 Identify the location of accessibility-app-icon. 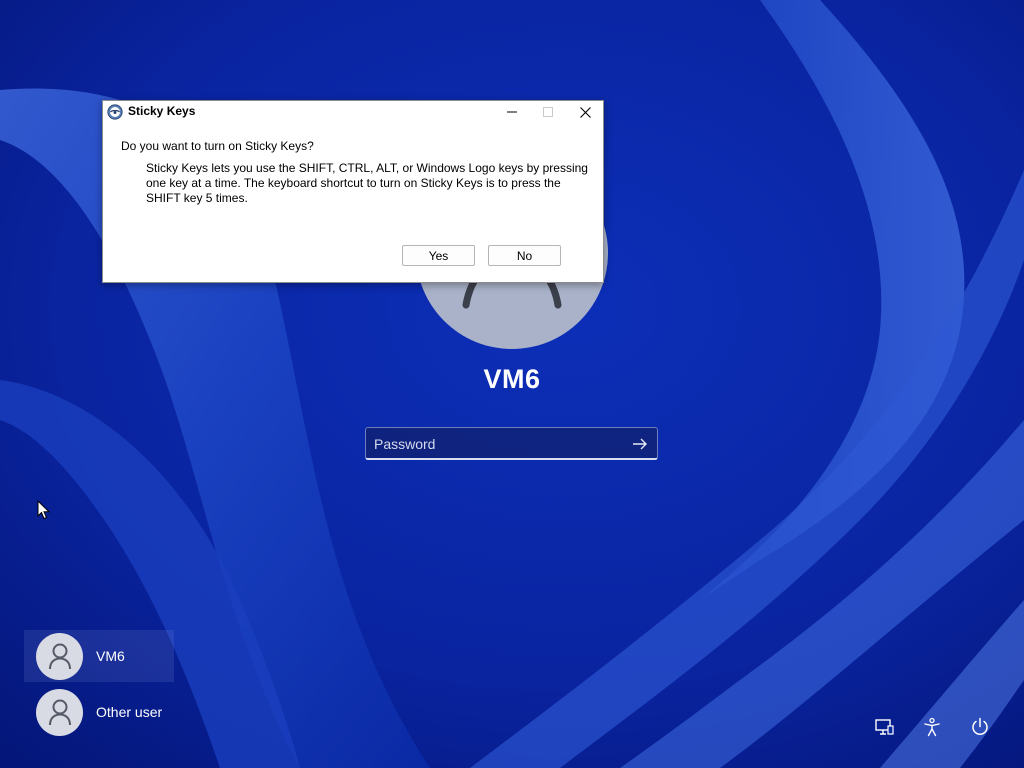
(115, 112).